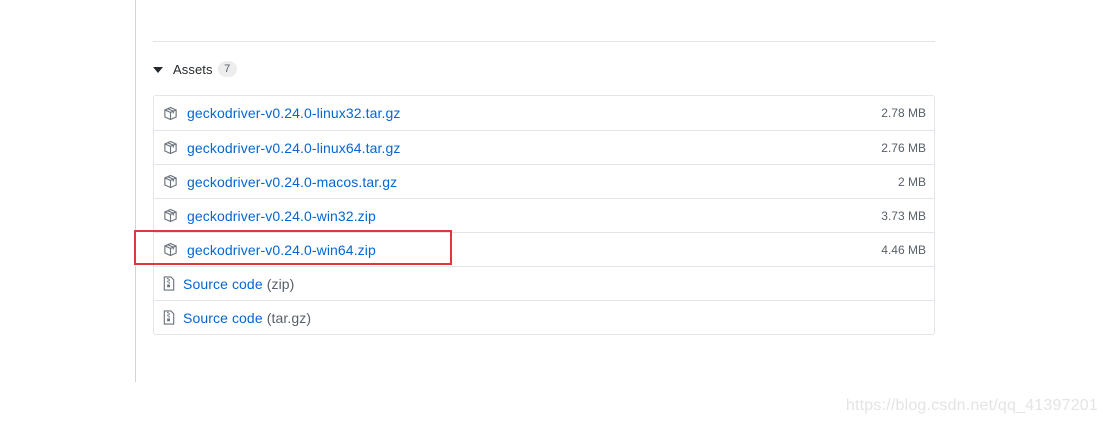 This screenshot has height=422, width=1104. What do you see at coordinates (294, 148) in the screenshot?
I see `asset-download-link: geckodriver-v0.24.0-linux64.tar.gz` at bounding box center [294, 148].